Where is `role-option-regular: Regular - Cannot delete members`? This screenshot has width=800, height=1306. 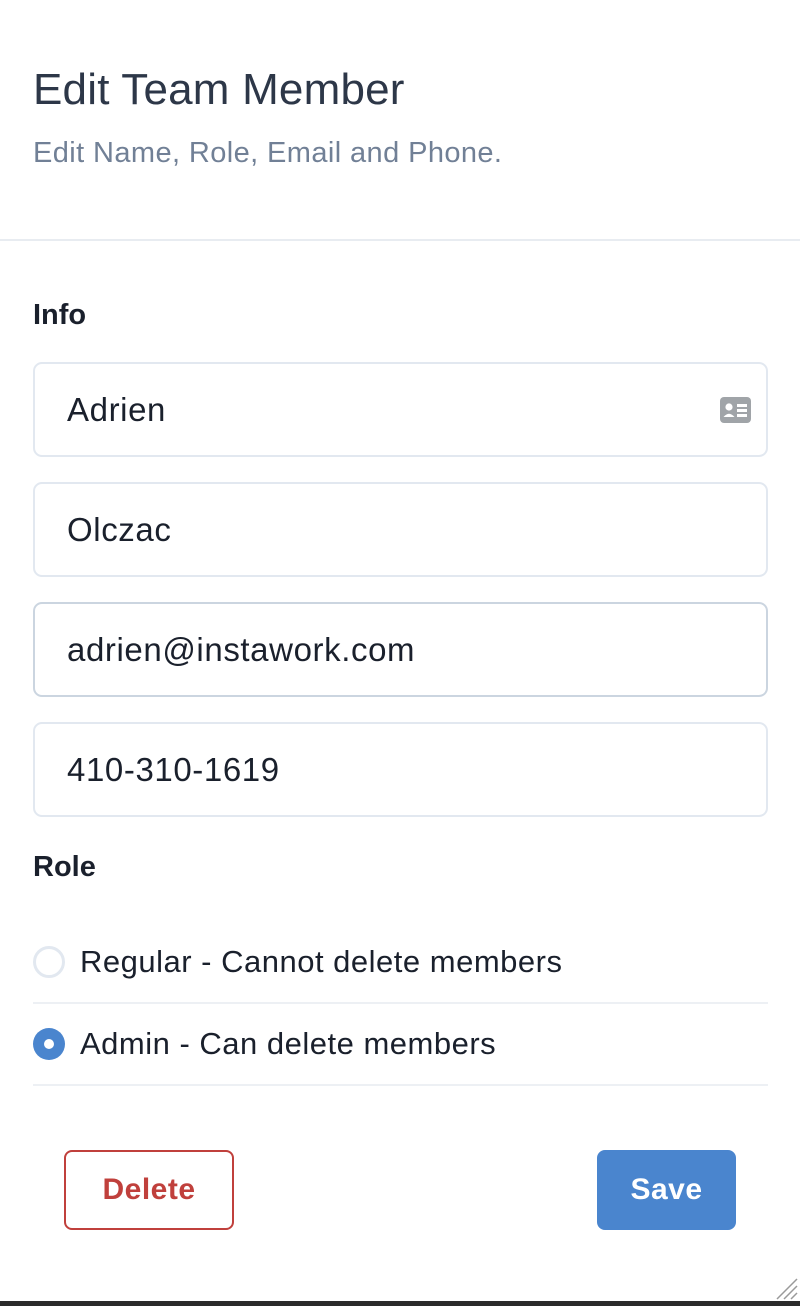
role-option-regular: Regular - Cannot delete members is located at coordinates (400, 963).